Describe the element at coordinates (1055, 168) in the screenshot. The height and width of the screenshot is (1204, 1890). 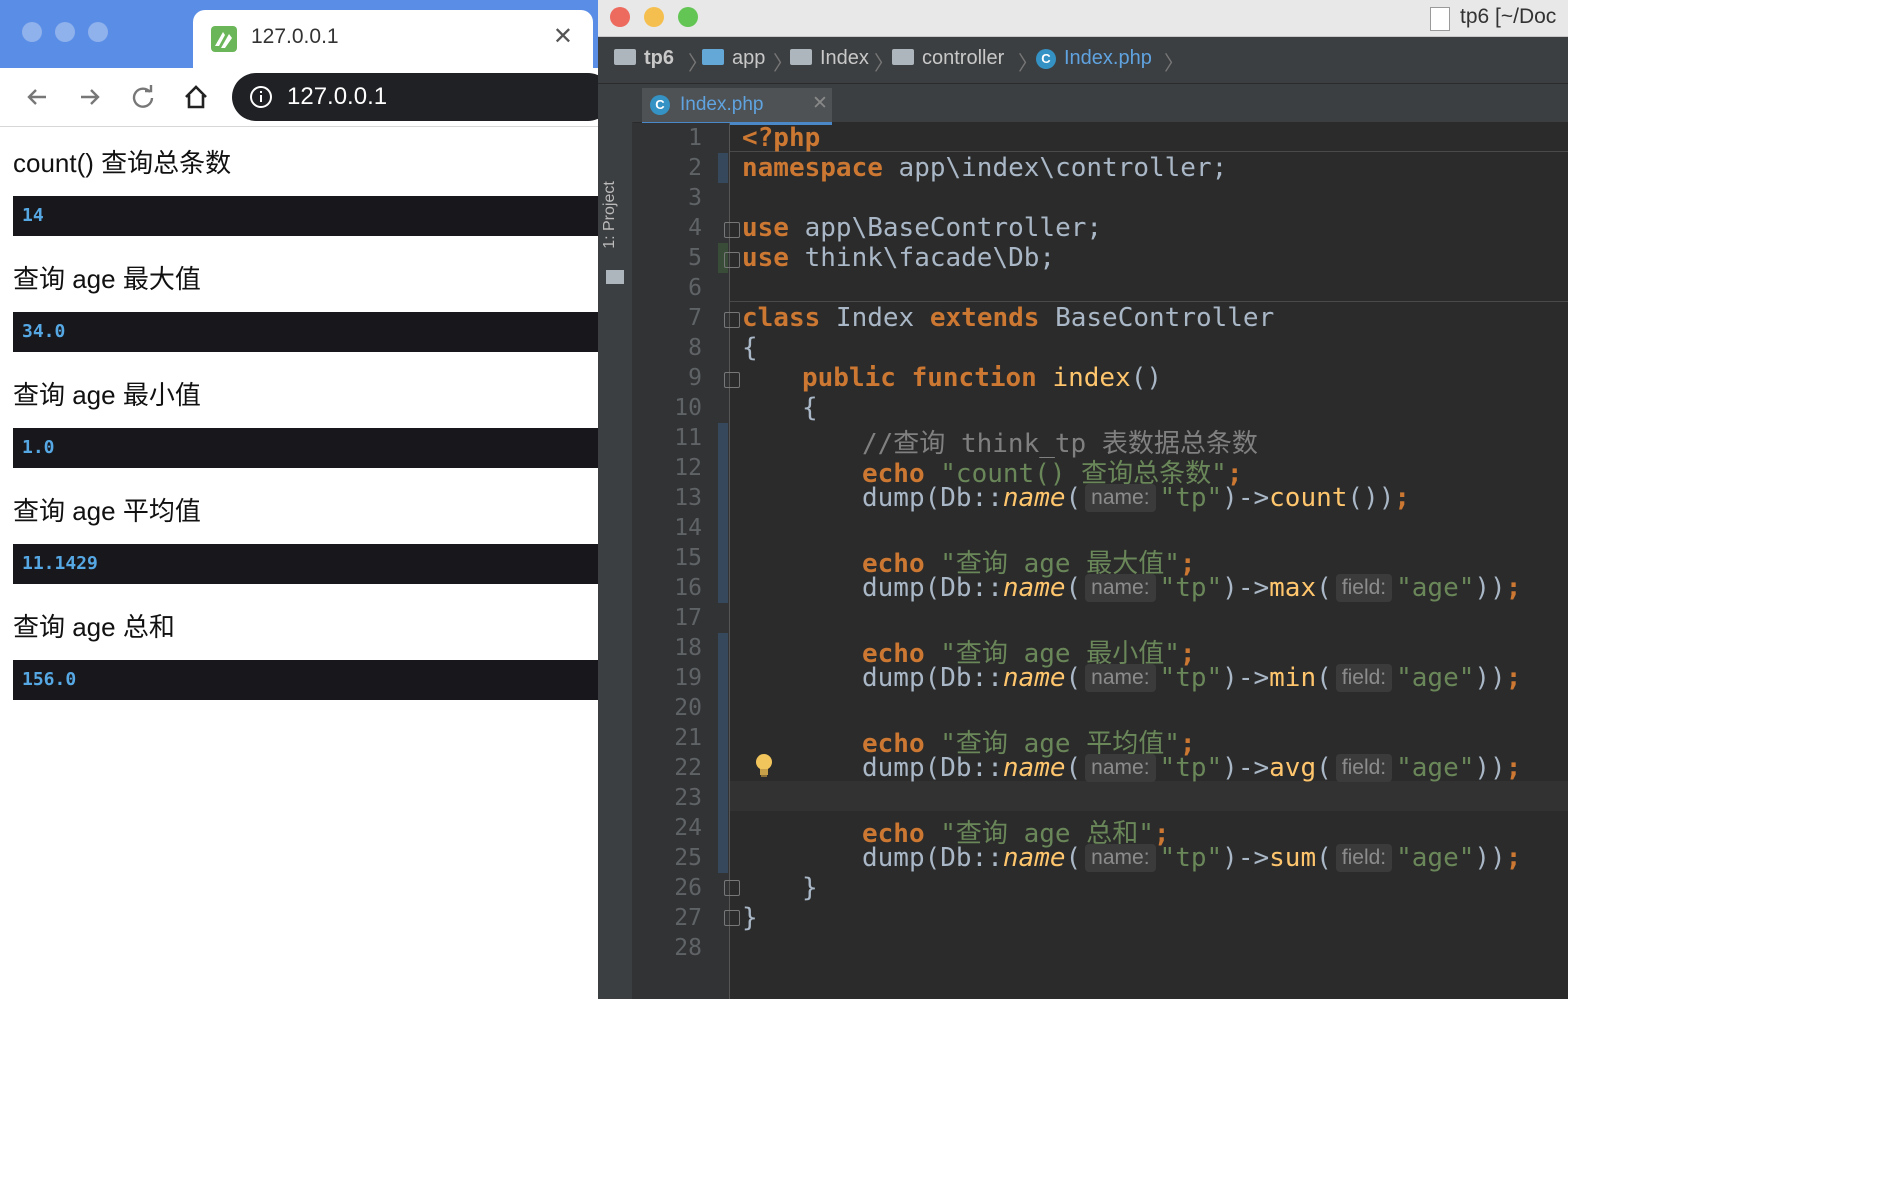
I see `code-text: app\index\controller;` at that location.